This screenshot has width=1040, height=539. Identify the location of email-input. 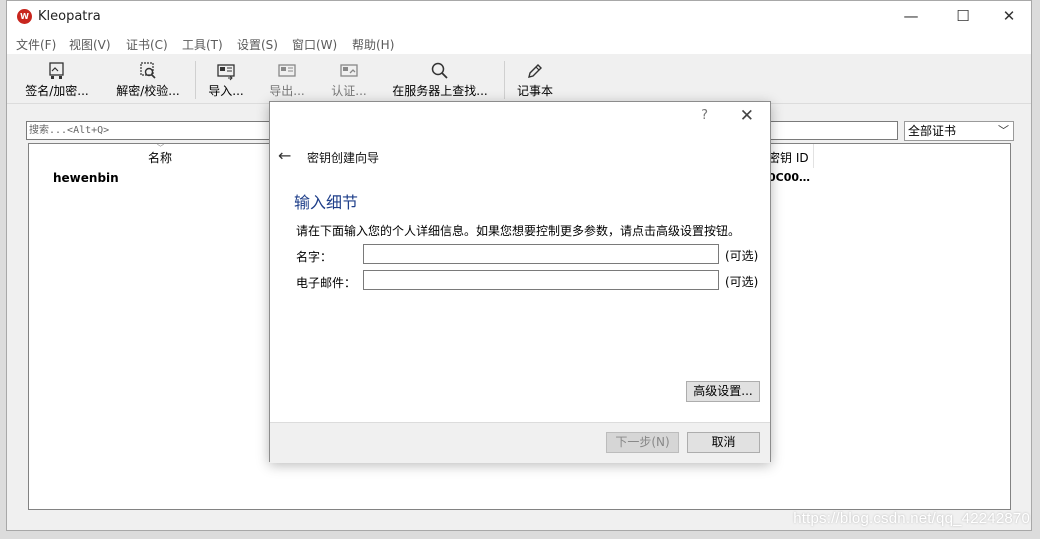
(541, 280).